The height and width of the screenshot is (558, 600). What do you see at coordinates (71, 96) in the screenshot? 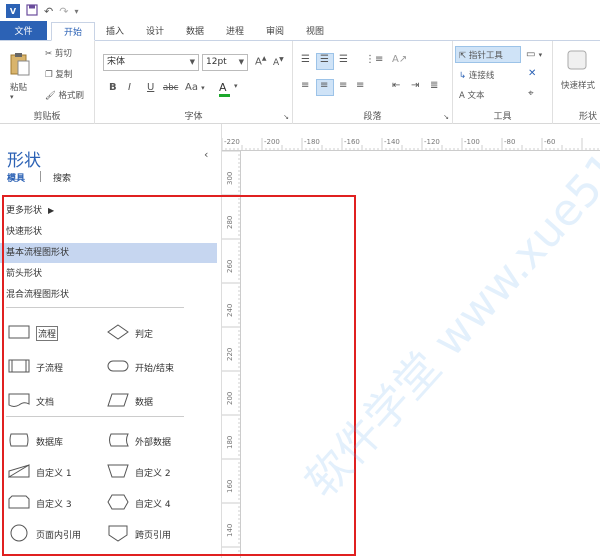
I see `format-painter-label: 格式刷` at bounding box center [71, 96].